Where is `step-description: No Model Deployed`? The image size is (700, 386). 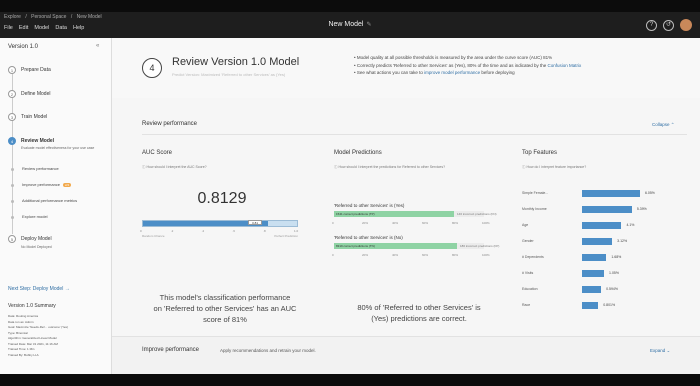 step-description: No Model Deployed is located at coordinates (36, 247).